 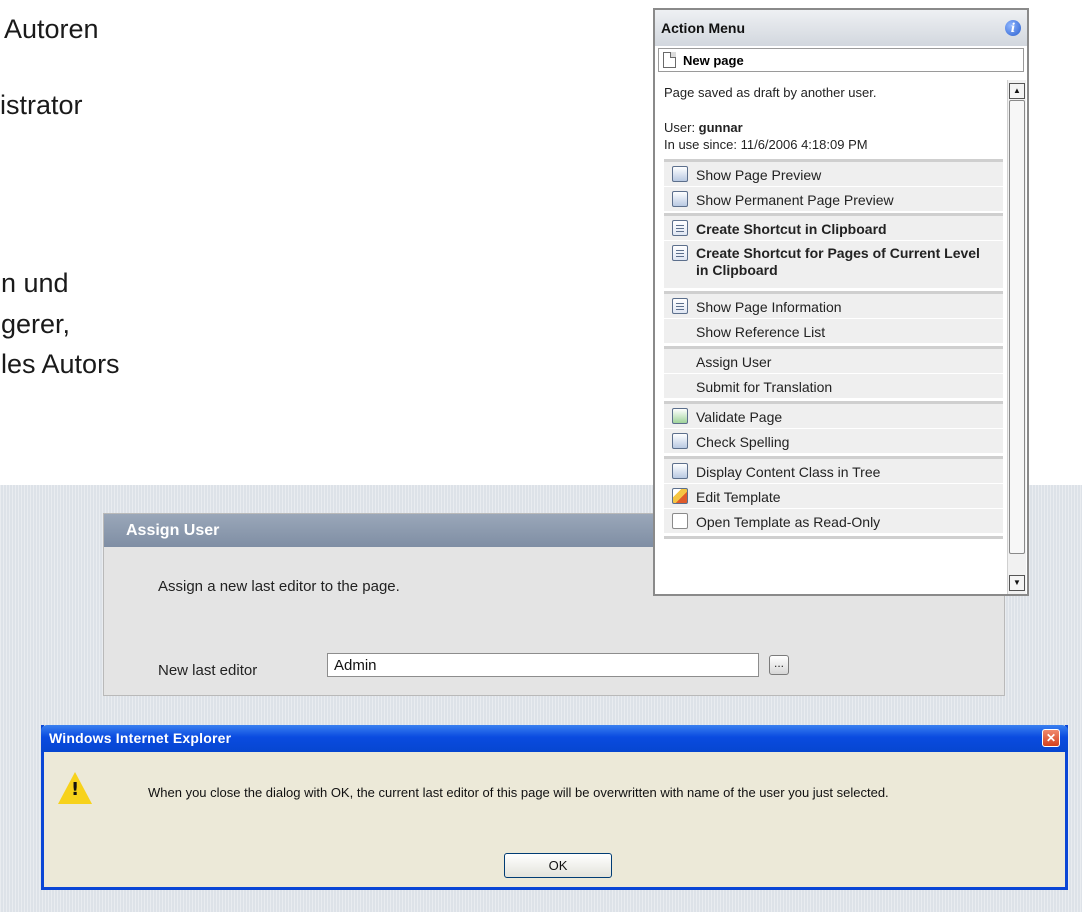 What do you see at coordinates (680, 521) in the screenshot?
I see `read-only-icon` at bounding box center [680, 521].